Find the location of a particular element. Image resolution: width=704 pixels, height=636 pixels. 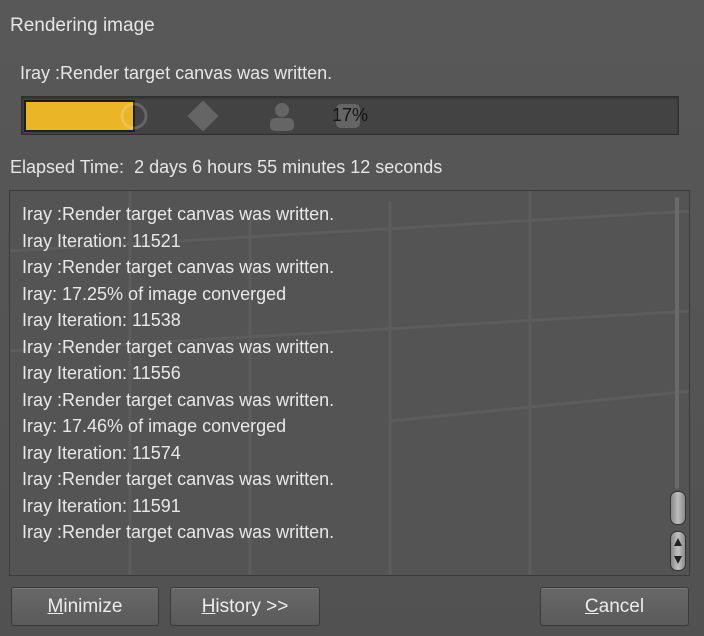

scroll-arrows is located at coordinates (678, 551).